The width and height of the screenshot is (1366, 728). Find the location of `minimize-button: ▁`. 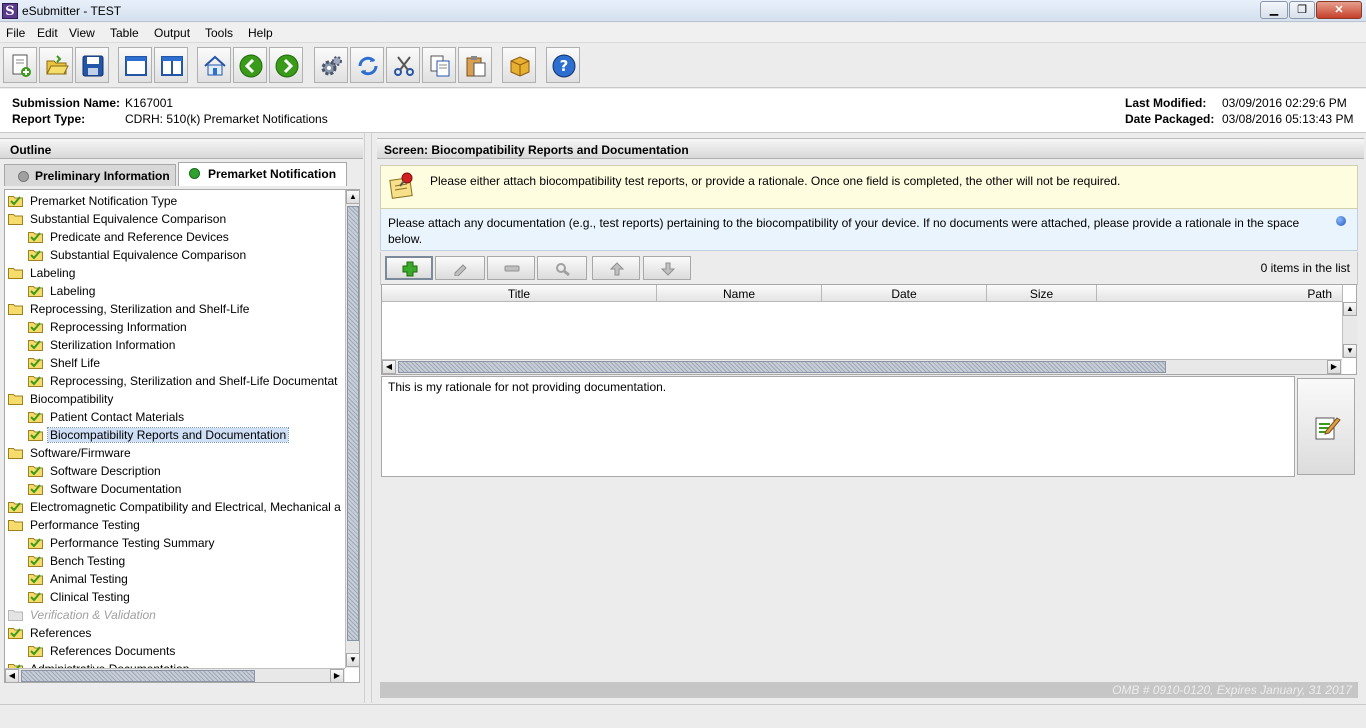

minimize-button: ▁ is located at coordinates (1274, 10).